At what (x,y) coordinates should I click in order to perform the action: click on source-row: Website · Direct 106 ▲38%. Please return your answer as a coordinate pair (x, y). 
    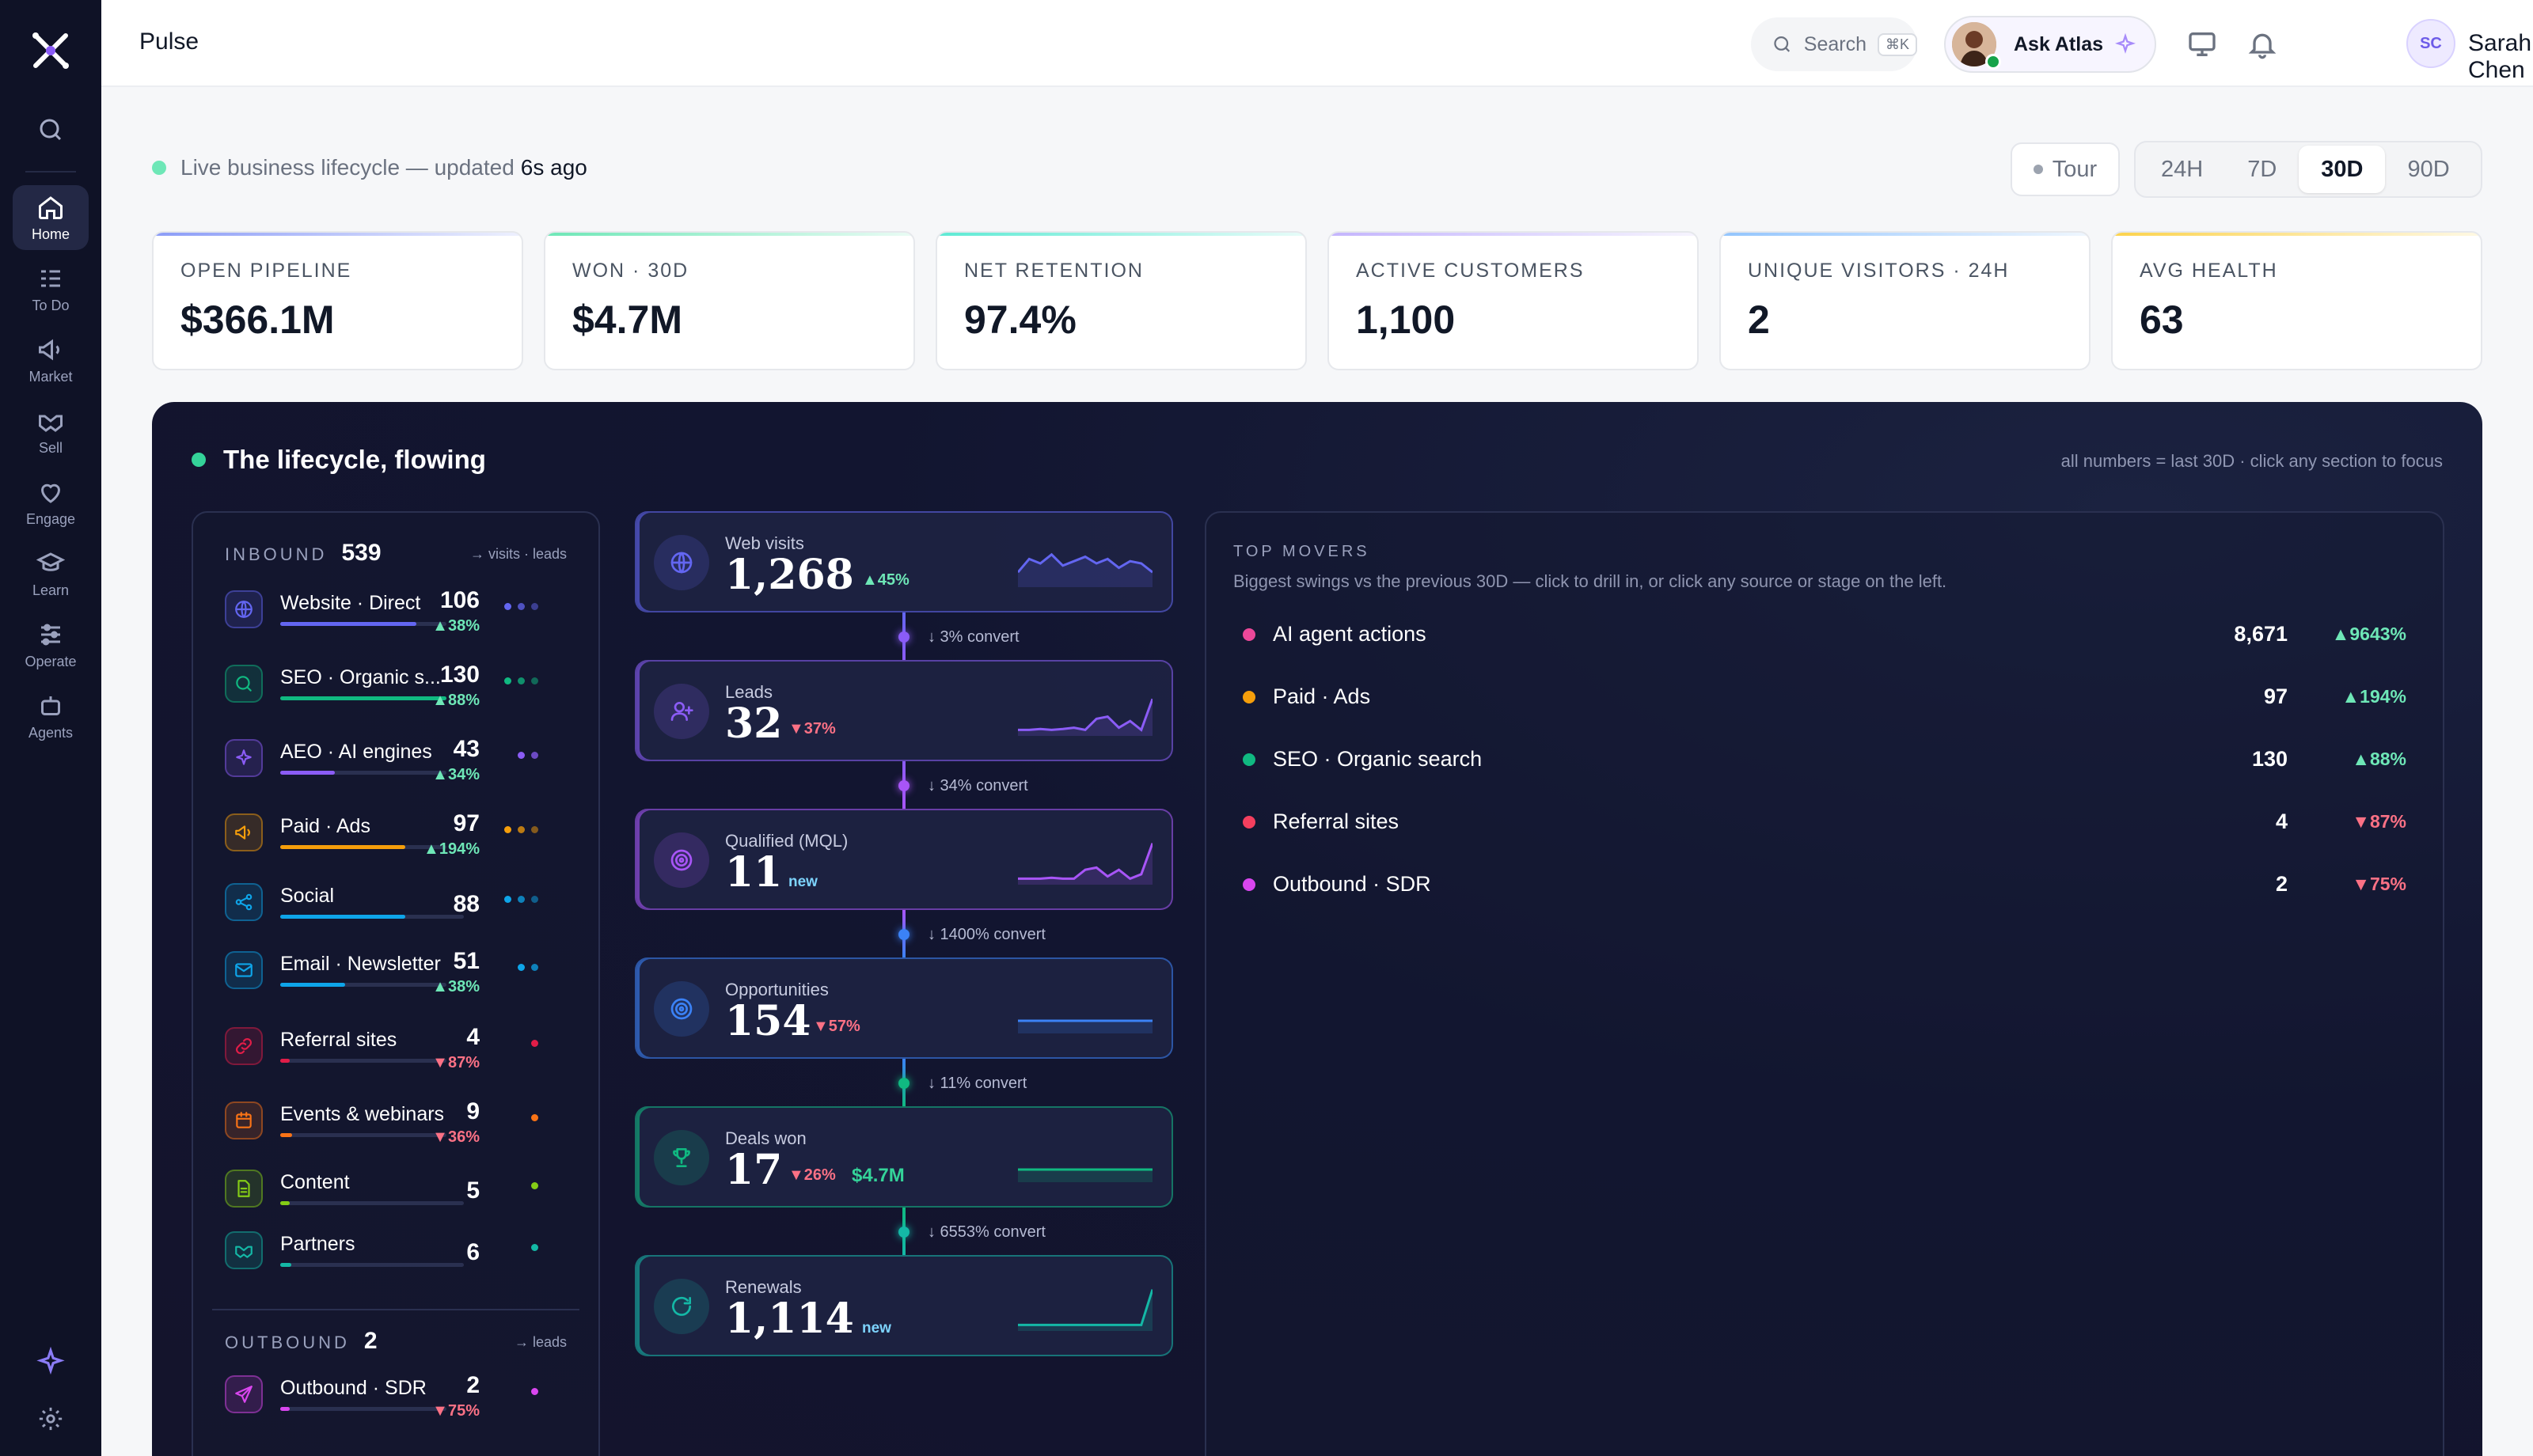
    Looking at the image, I should click on (399, 615).